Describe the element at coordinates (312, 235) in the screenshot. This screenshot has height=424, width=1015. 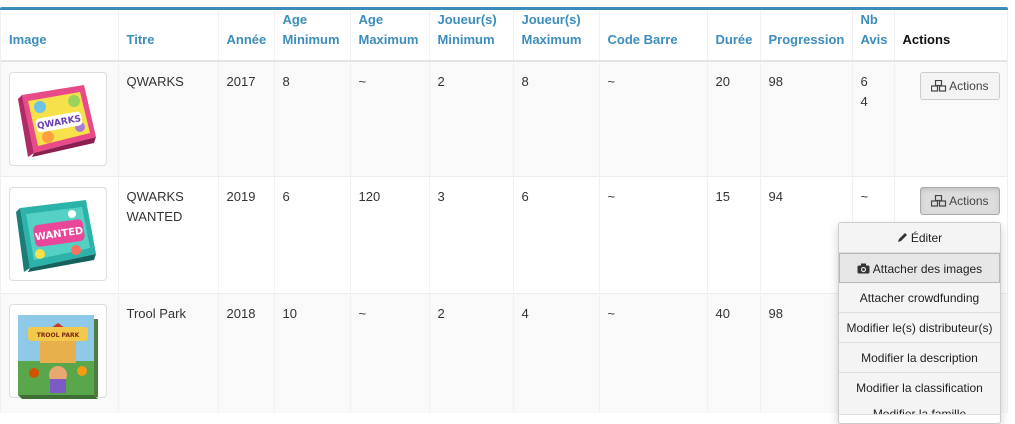
I see `cell-age-min: 6` at that location.